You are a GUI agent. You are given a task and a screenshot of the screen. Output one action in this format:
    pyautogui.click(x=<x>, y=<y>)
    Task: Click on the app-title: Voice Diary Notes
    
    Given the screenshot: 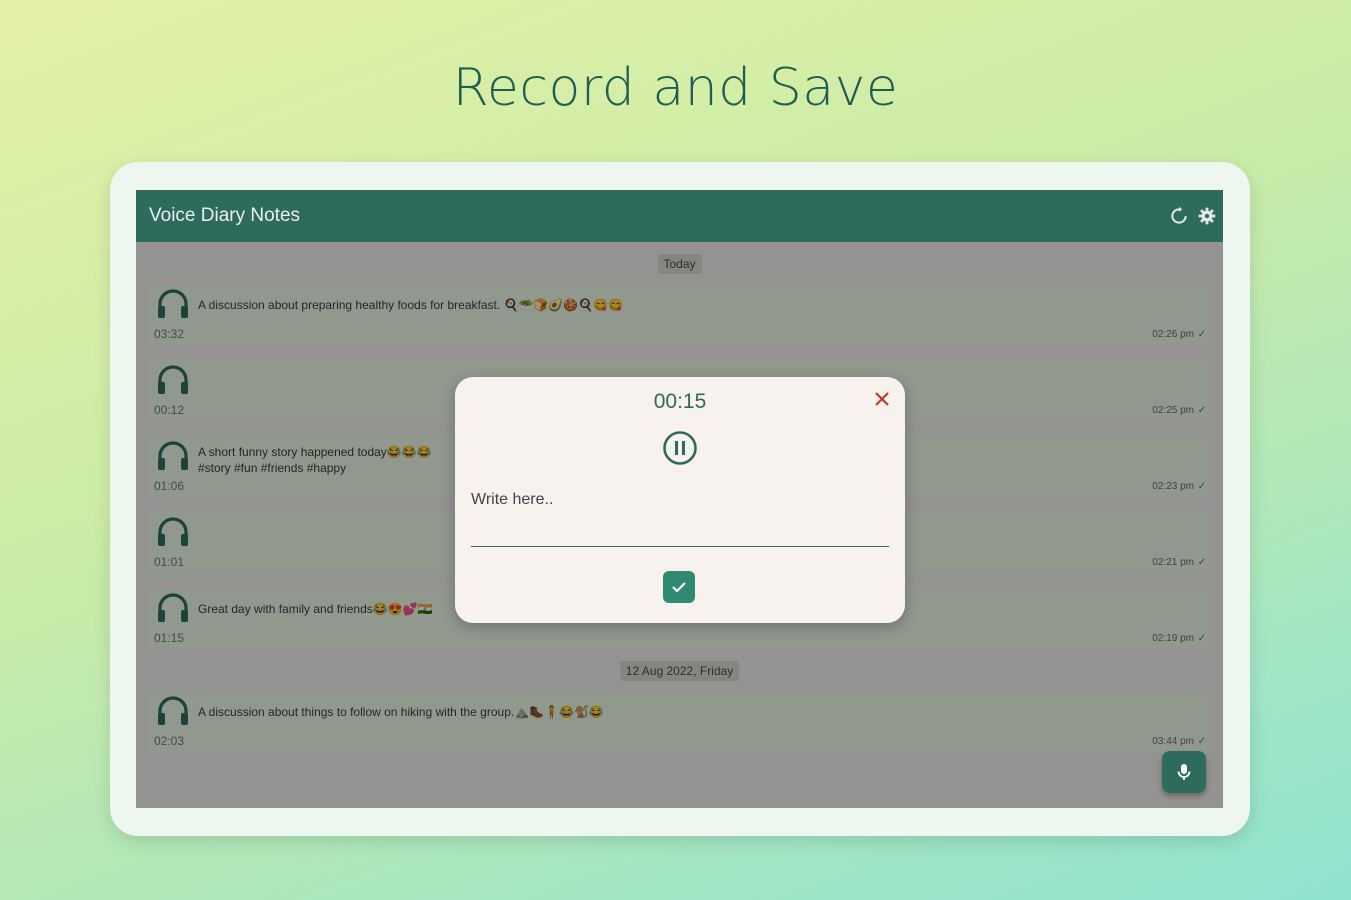 What is the action you would take?
    pyautogui.click(x=225, y=215)
    